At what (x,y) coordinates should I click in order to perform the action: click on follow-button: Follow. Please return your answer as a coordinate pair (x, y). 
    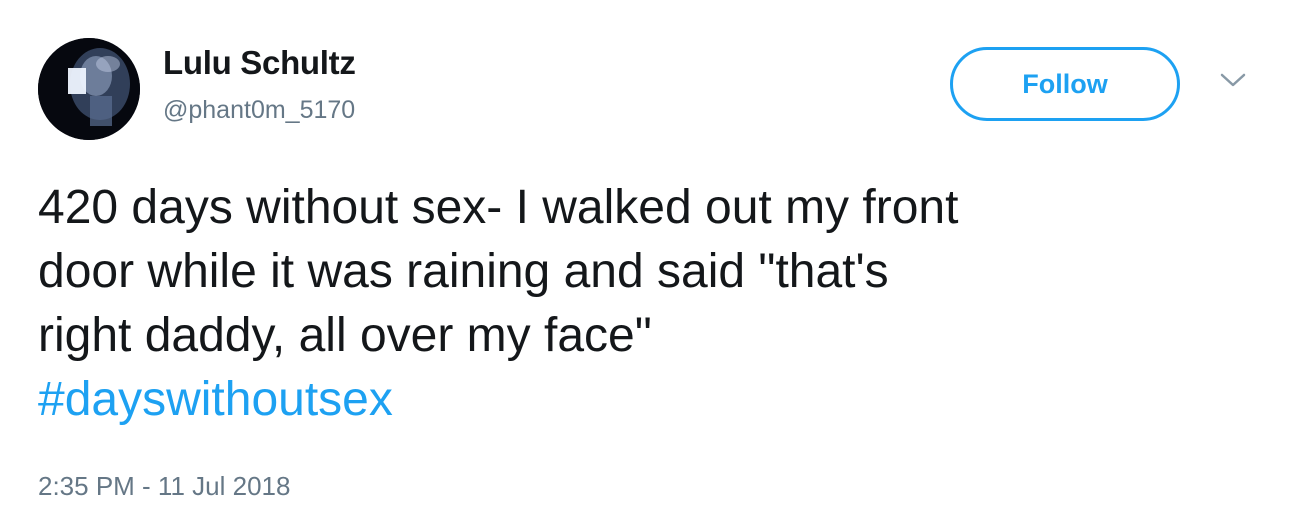
    Looking at the image, I should click on (1065, 84).